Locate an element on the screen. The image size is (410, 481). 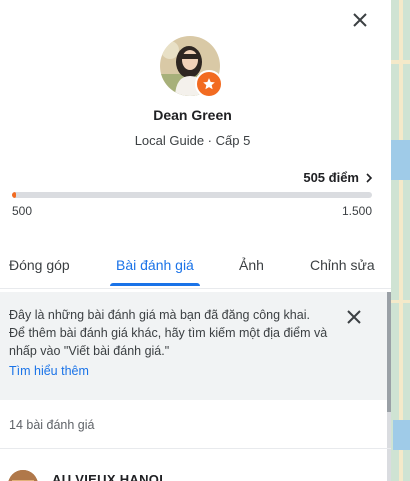
tab-photos: Ảnh is located at coordinates (251, 265).